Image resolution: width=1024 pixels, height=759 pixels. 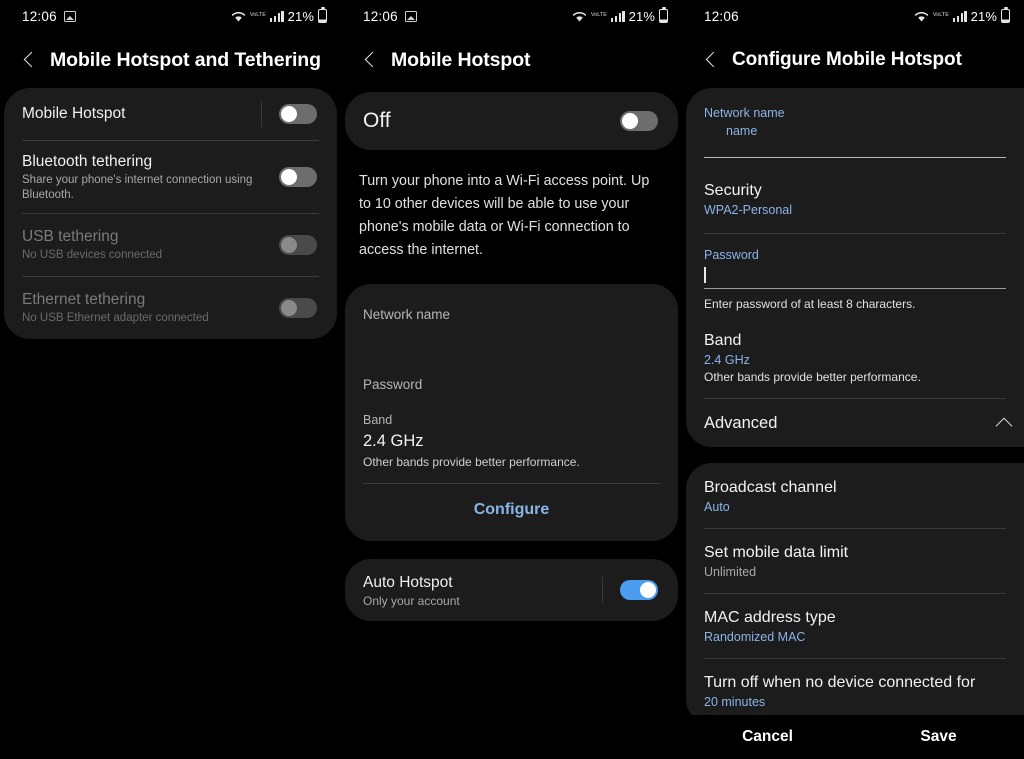 I want to click on list-item-label: USB tethering, so click(x=70, y=236).